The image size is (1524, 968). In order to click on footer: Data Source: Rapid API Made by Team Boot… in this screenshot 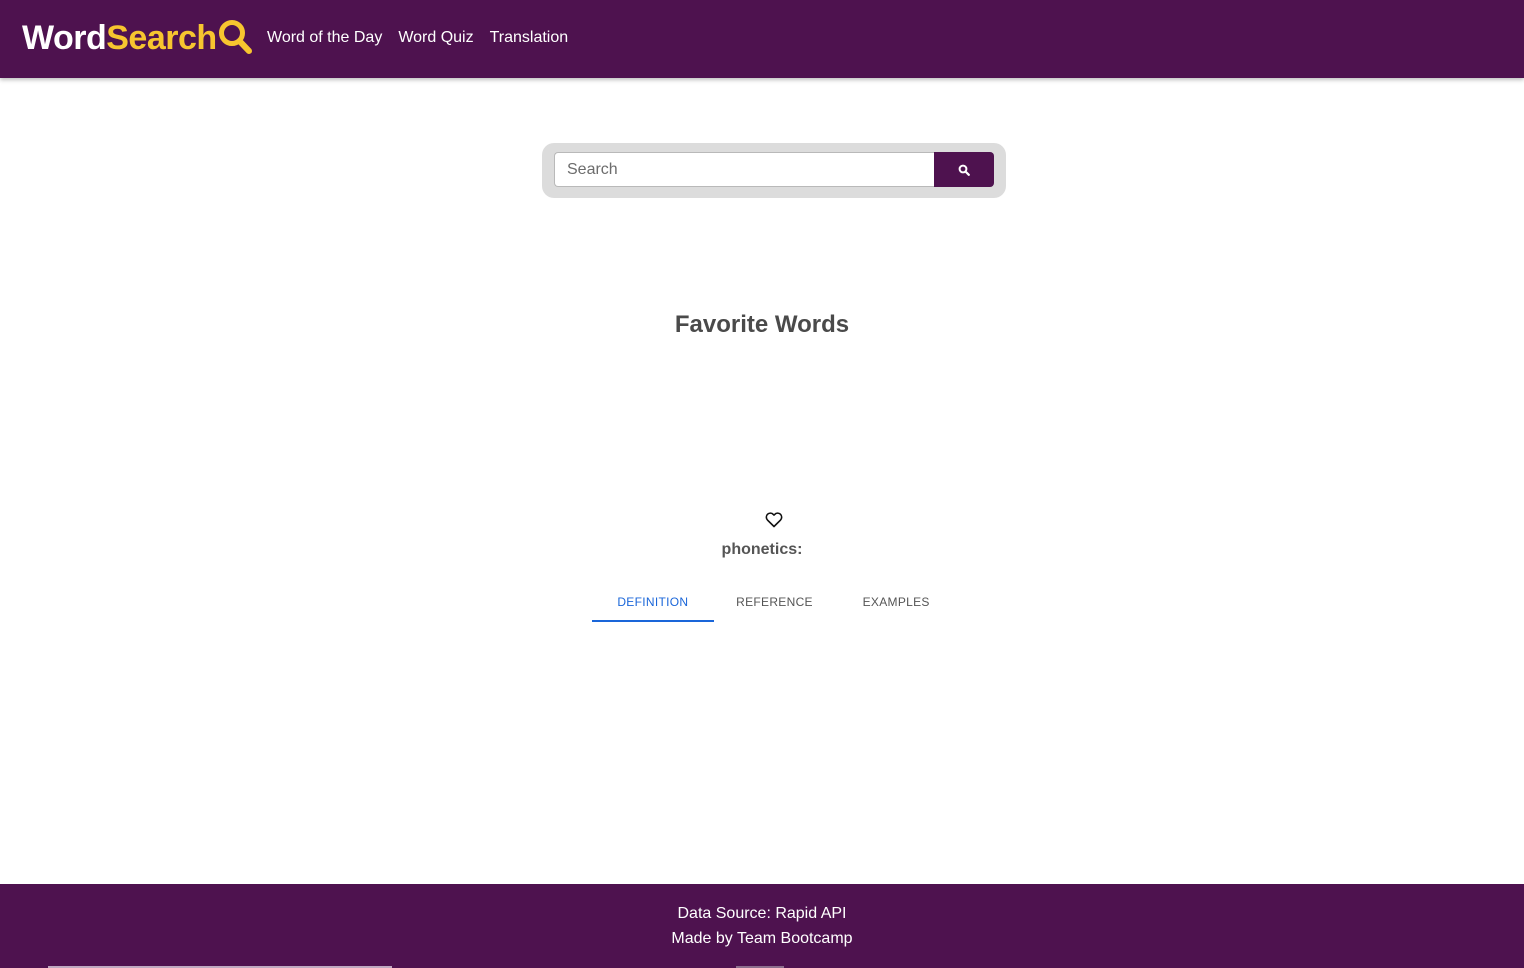, I will do `click(762, 926)`.